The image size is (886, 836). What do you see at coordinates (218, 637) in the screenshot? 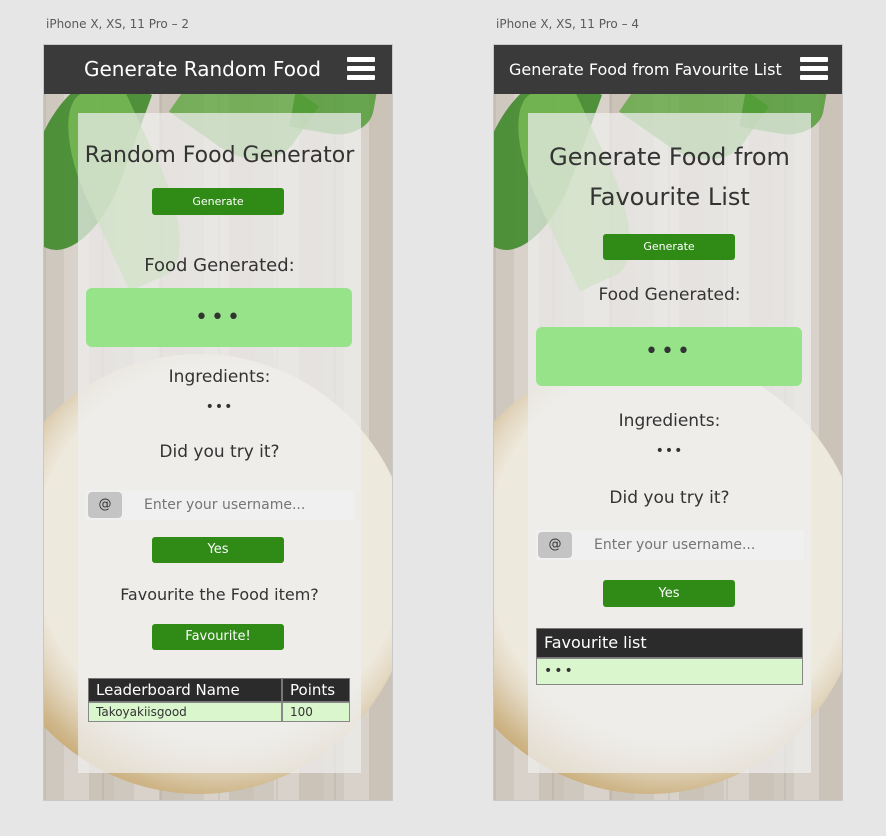
I see `favourite-button: Favourite!` at bounding box center [218, 637].